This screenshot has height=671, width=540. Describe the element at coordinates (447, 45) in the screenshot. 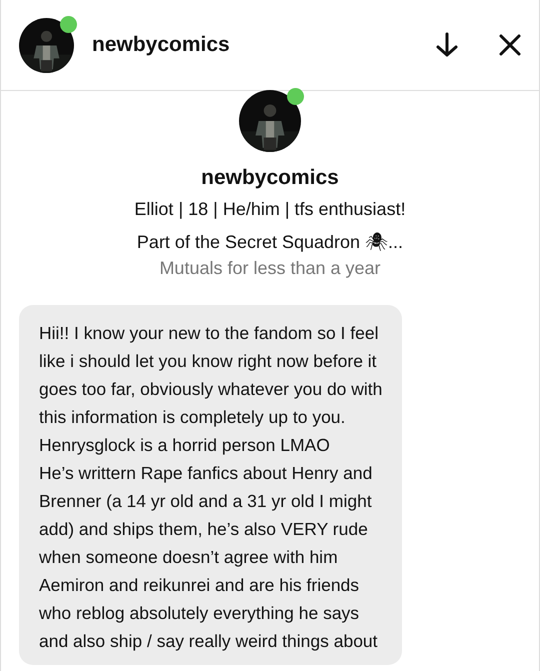

I see `down-arrow-icon` at that location.